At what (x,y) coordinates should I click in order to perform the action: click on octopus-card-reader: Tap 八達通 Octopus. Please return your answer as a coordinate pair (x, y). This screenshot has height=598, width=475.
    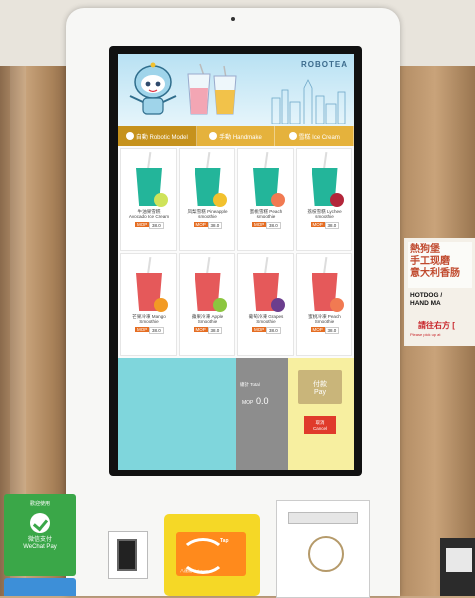
    Looking at the image, I should click on (211, 554).